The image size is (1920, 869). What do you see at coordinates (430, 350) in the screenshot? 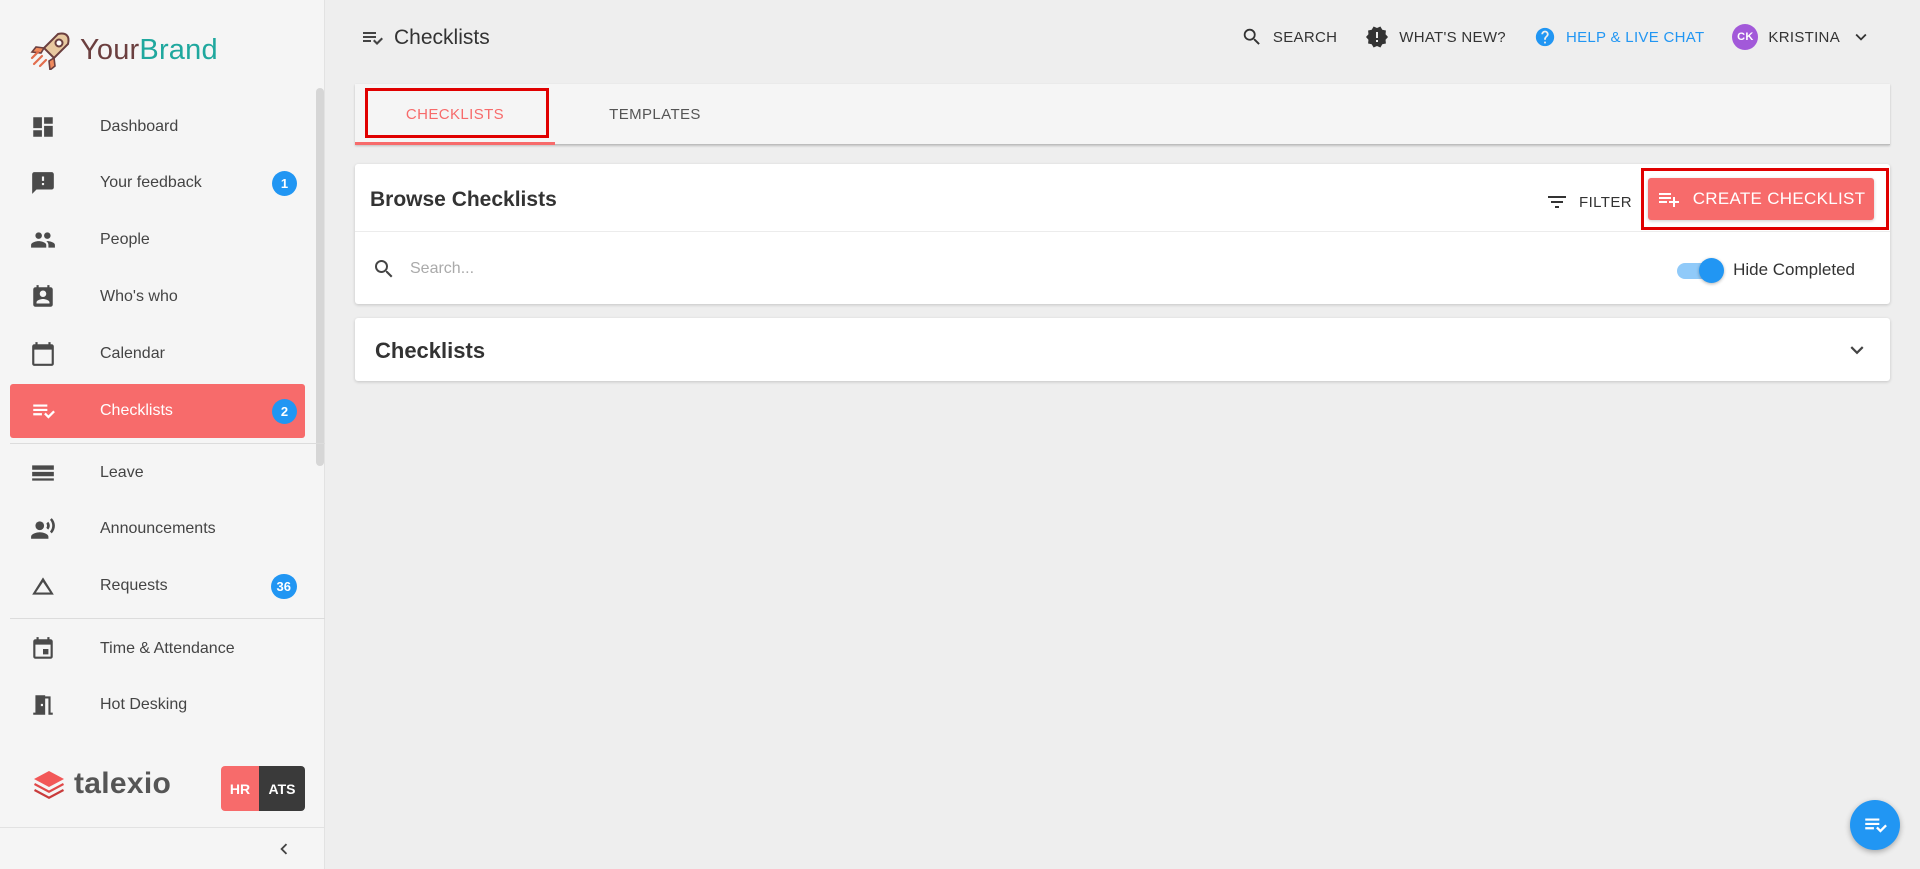
I see `checklists-panel-title: Checklists` at bounding box center [430, 350].